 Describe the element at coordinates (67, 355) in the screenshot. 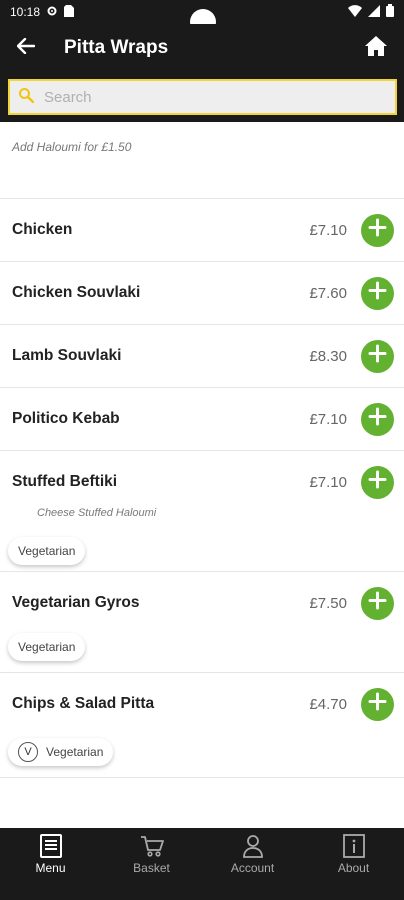

I see `item-name: Lamb Souvlaki` at that location.